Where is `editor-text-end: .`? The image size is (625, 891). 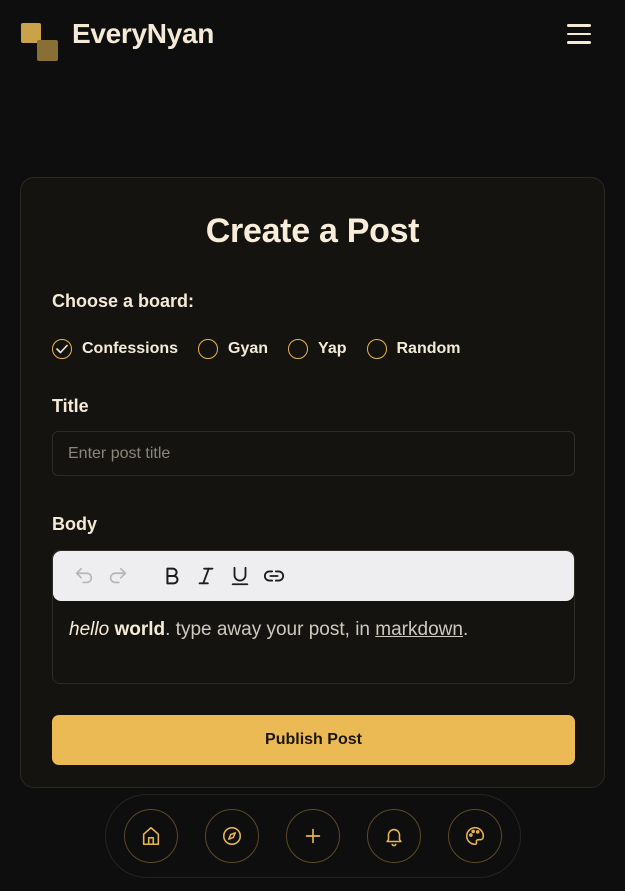
editor-text-end: . is located at coordinates (465, 629).